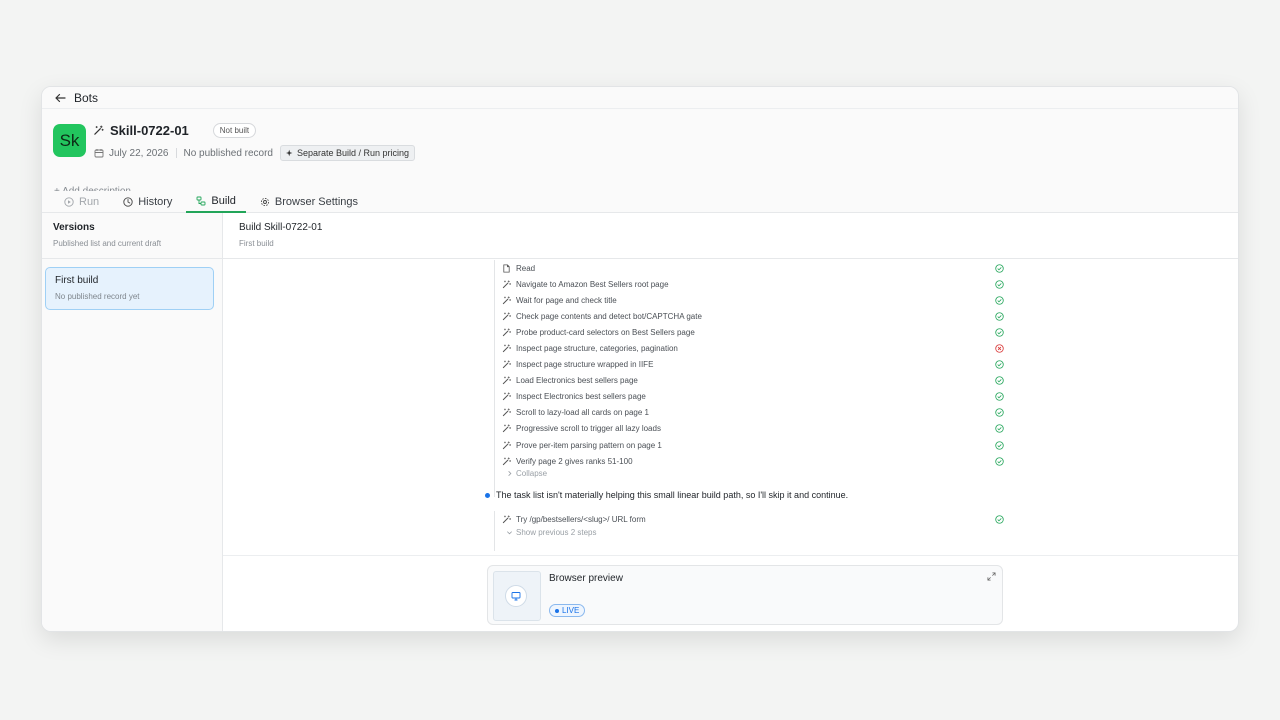 Image resolution: width=1280 pixels, height=720 pixels. What do you see at coordinates (749, 268) in the screenshot?
I see `step-row: Read` at bounding box center [749, 268].